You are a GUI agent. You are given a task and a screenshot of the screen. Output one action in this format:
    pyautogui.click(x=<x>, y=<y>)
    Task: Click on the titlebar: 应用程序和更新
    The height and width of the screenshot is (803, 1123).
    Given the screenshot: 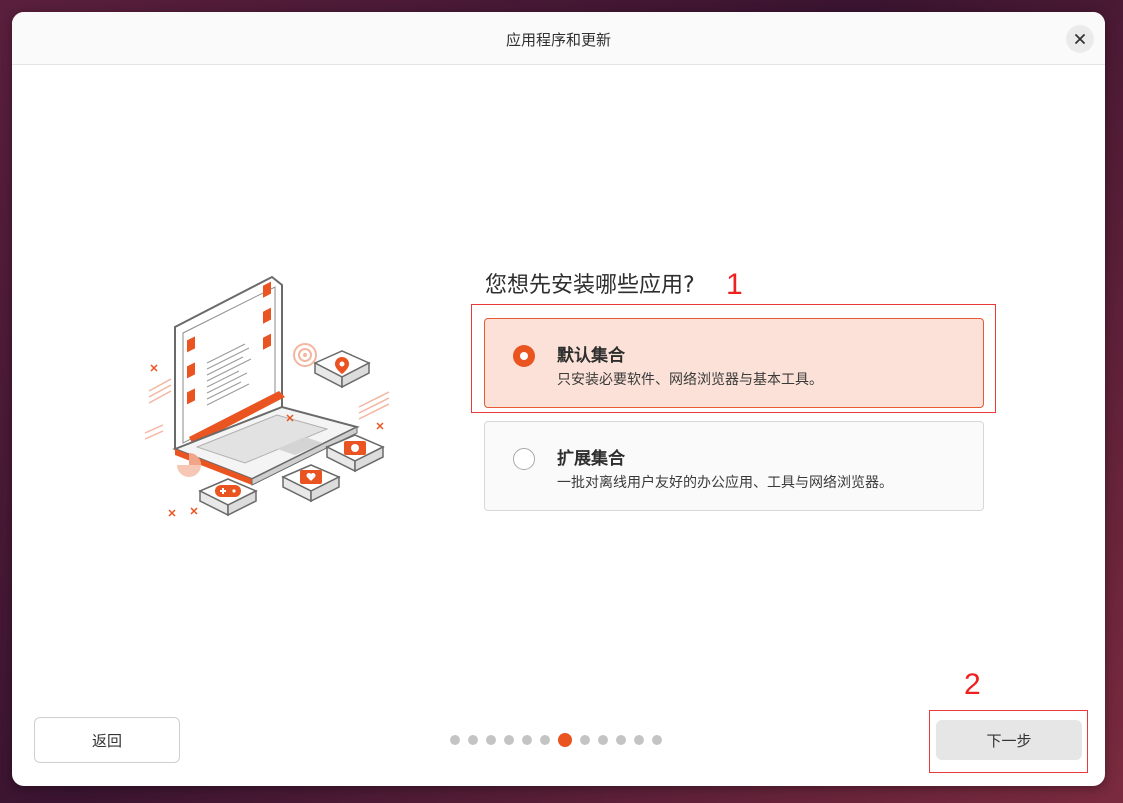 What is the action you would take?
    pyautogui.click(x=558, y=38)
    